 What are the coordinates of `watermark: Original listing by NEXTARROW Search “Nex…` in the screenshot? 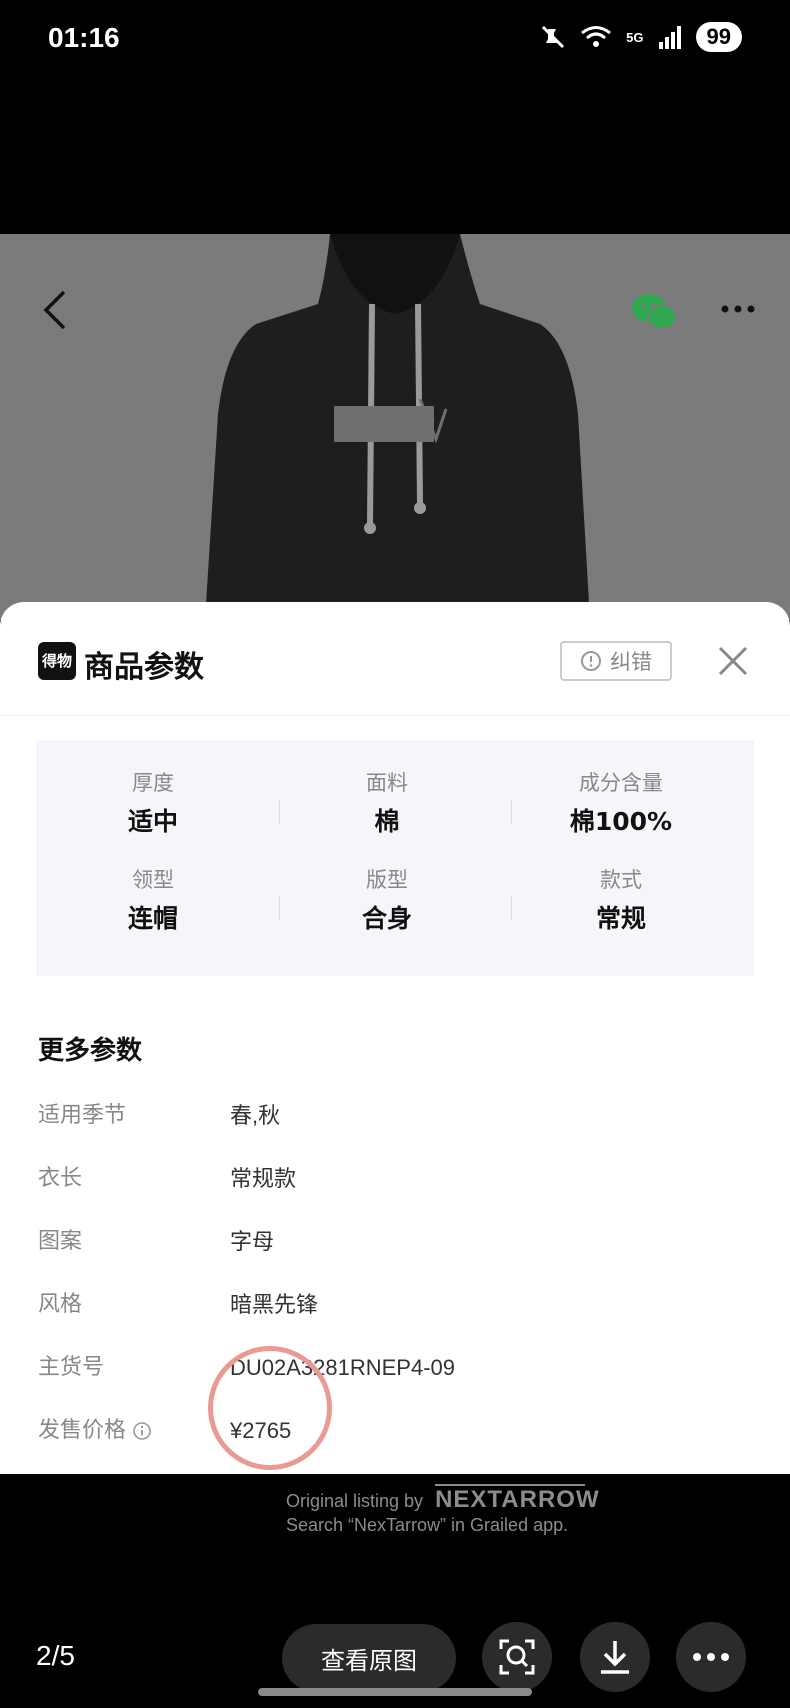 It's located at (443, 1510).